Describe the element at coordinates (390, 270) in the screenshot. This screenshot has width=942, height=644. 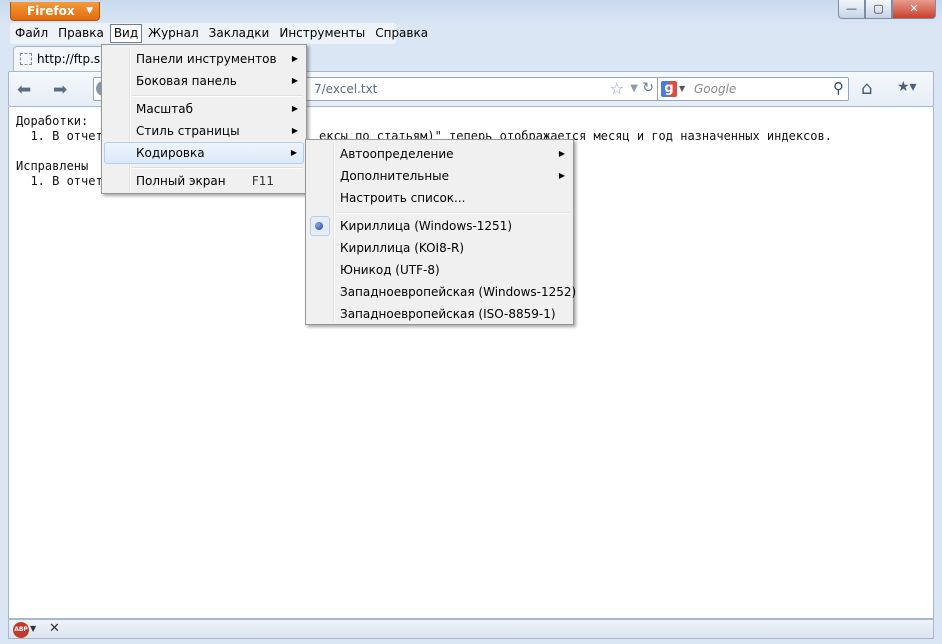
I see `menu-item-label: Юникод (UTF-8)` at that location.